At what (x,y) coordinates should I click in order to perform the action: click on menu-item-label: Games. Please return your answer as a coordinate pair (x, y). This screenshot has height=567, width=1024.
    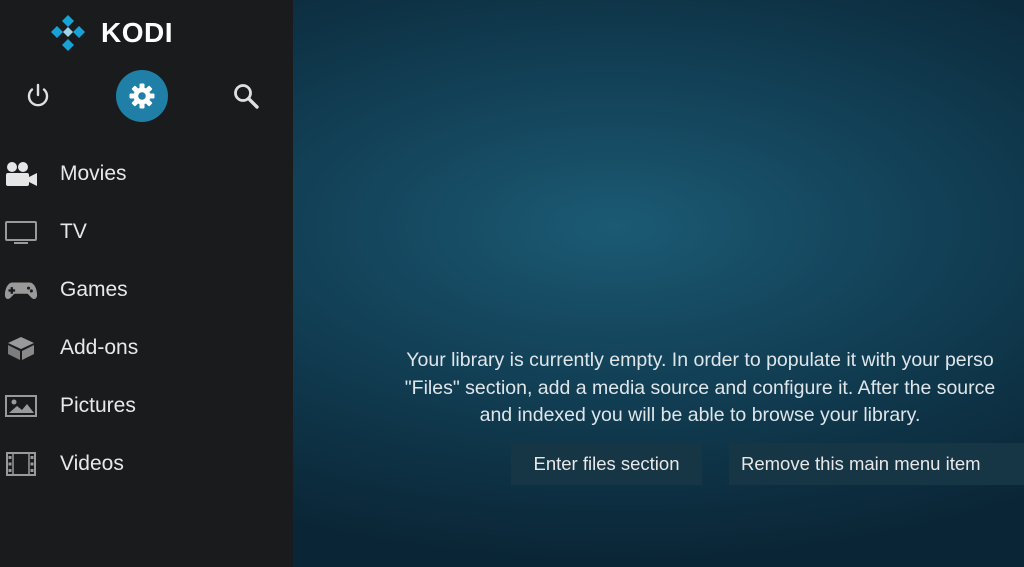
    Looking at the image, I should click on (94, 289).